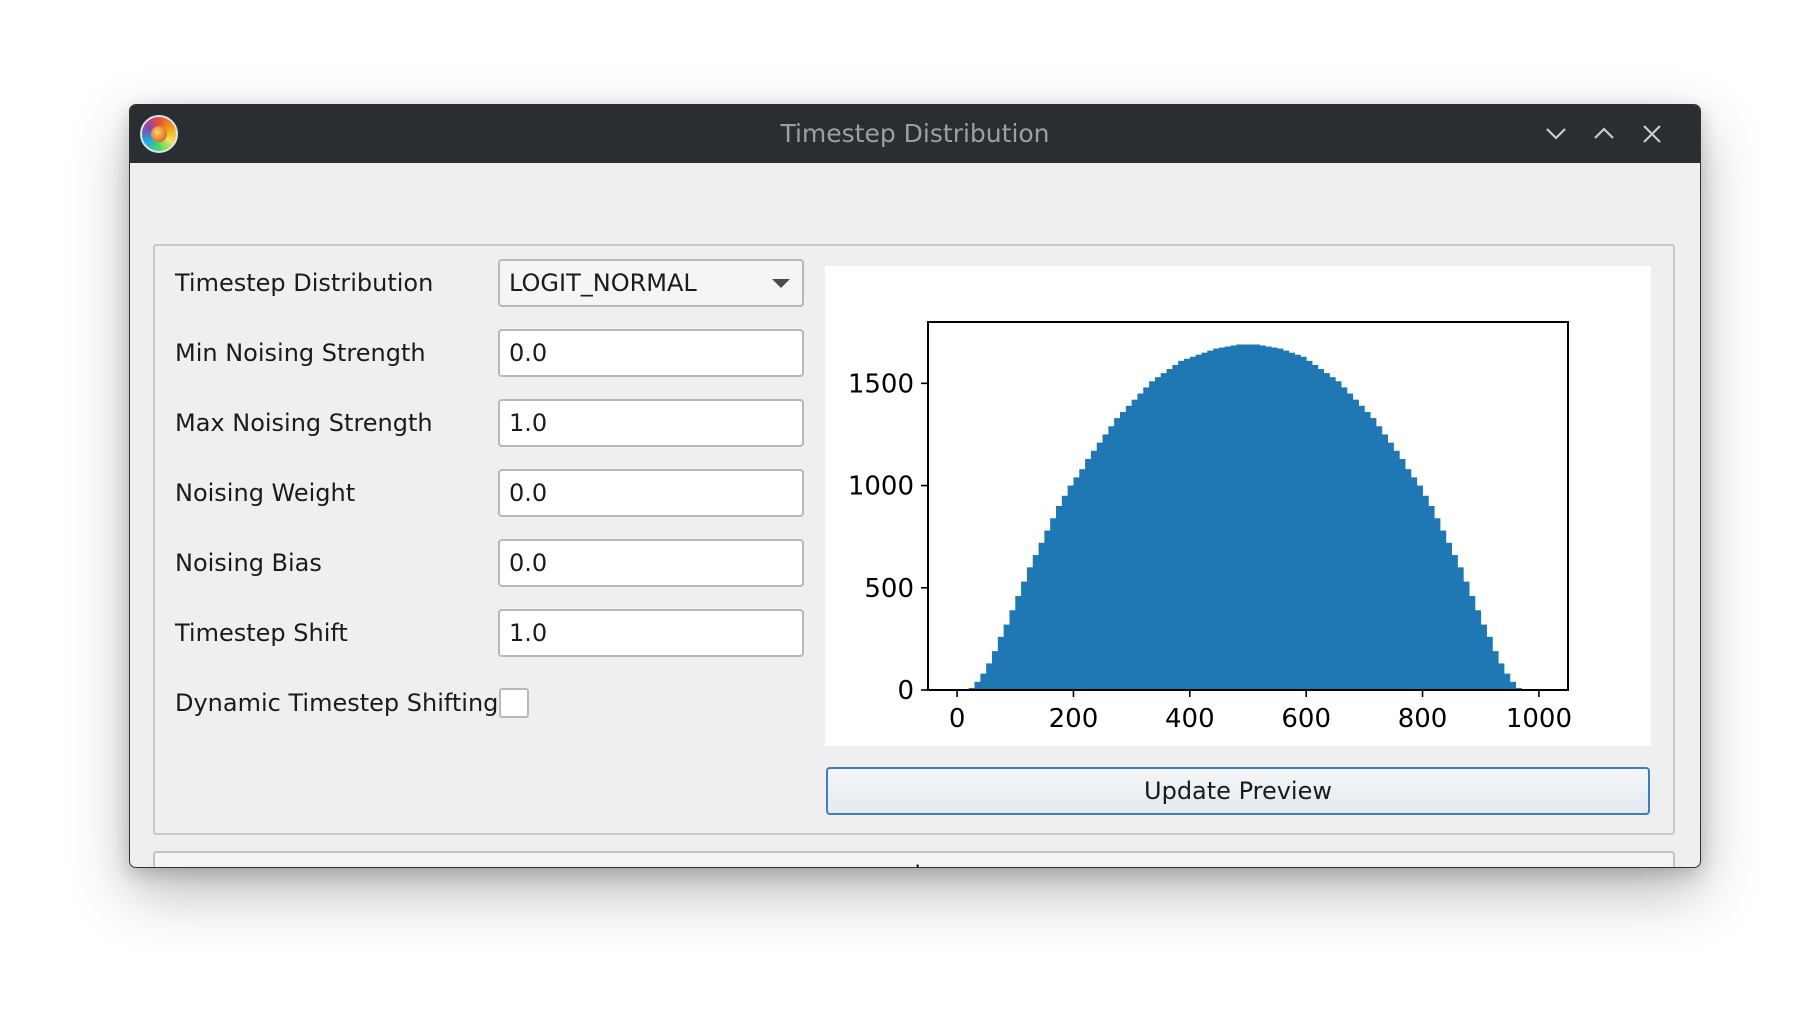  Describe the element at coordinates (603, 283) in the screenshot. I see `timestep-distribution-value: LOGIT_NORMAL` at that location.